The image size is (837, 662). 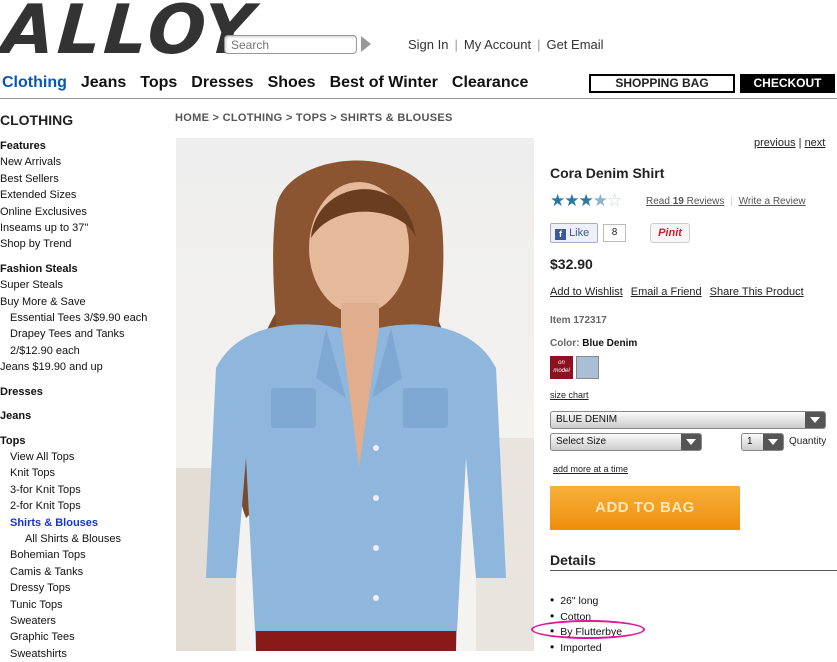 What do you see at coordinates (85, 490) in the screenshot?
I see `sidebar-item-3-for-knit-tops: 3-for Knit Tops` at bounding box center [85, 490].